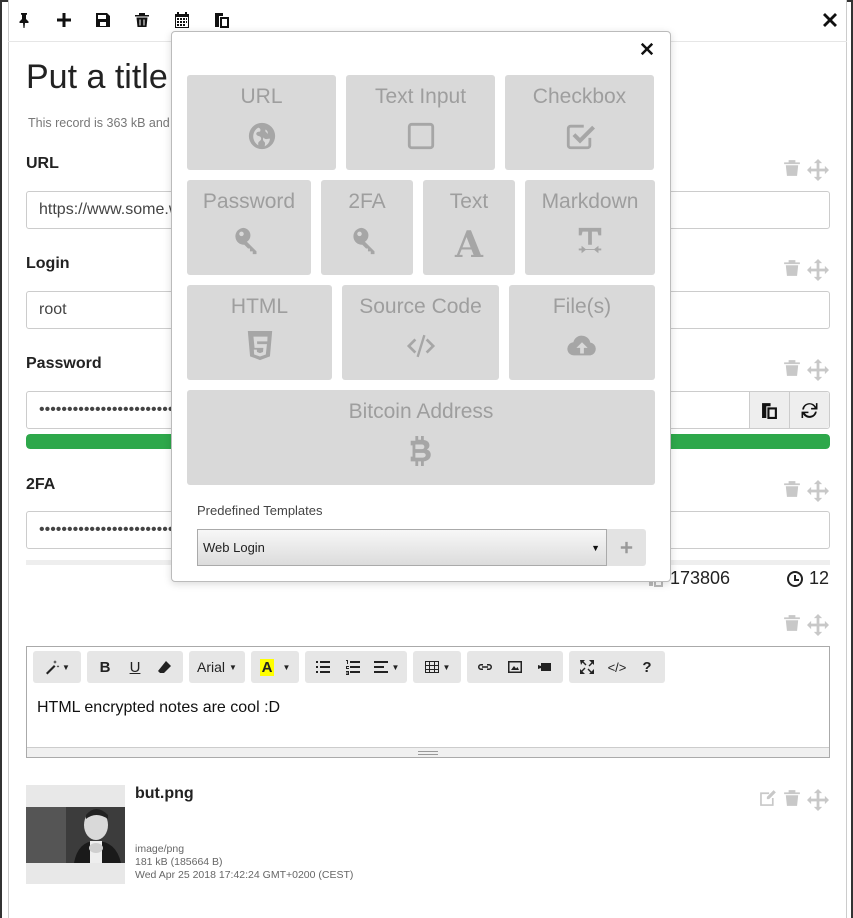 The image size is (853, 918). I want to click on ordered-list-icon, so click(353, 667).